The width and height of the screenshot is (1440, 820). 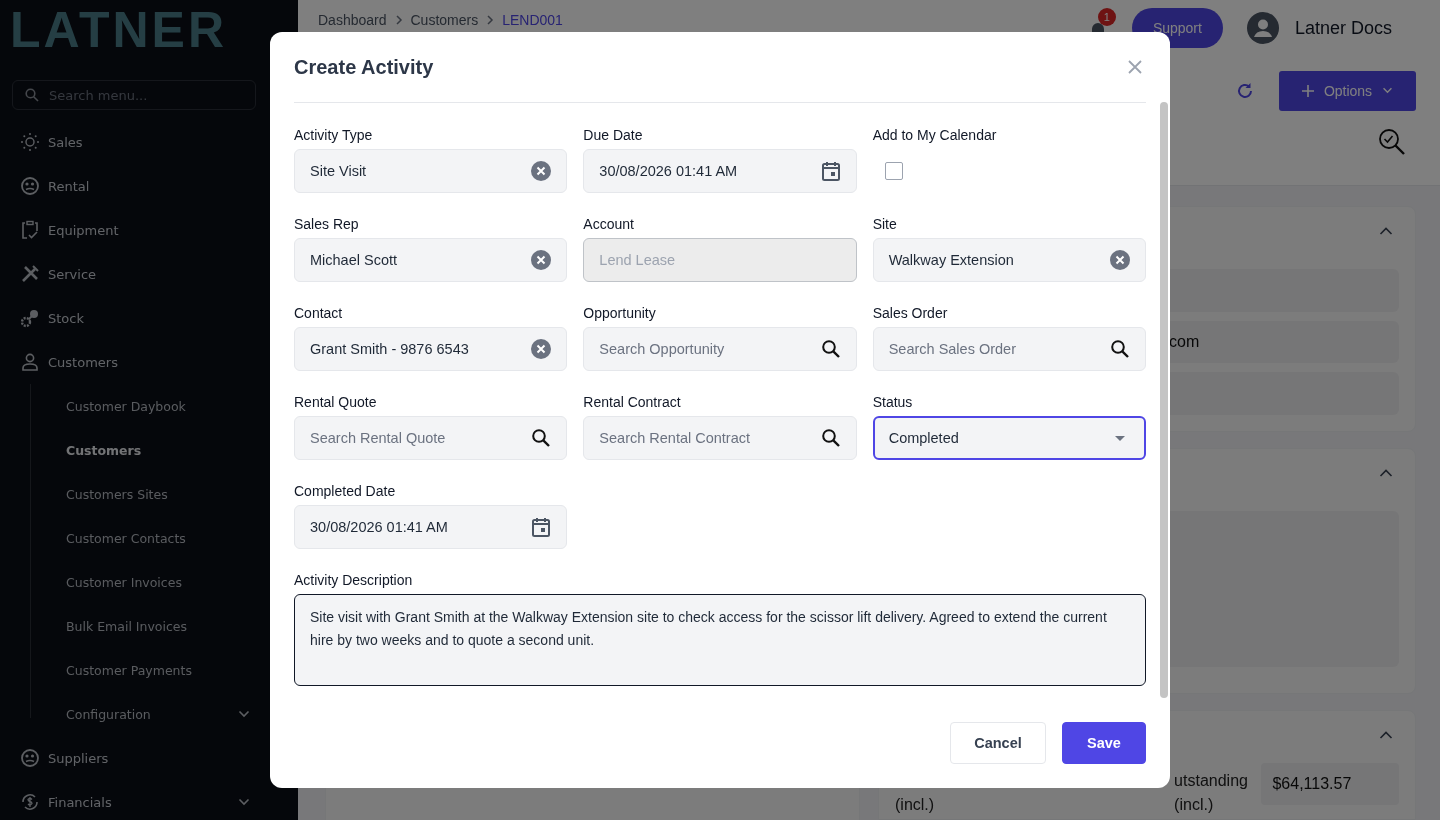 I want to click on gear-icon, so click(x=30, y=318).